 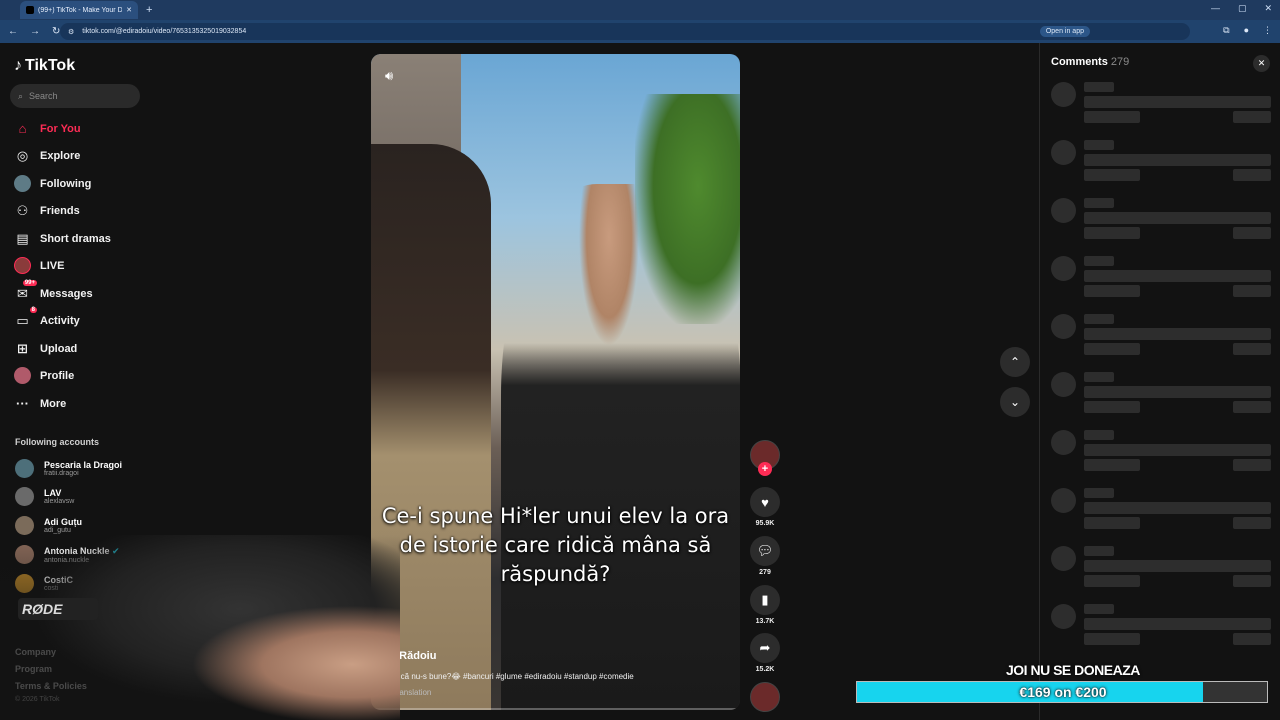 I want to click on footer-terms-link: Terms & Policies, so click(x=51, y=686).